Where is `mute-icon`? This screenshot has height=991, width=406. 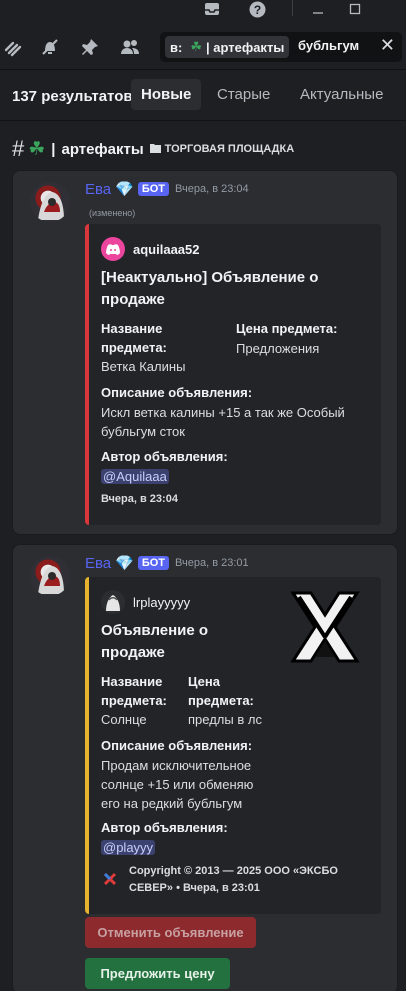
mute-icon is located at coordinates (50, 47).